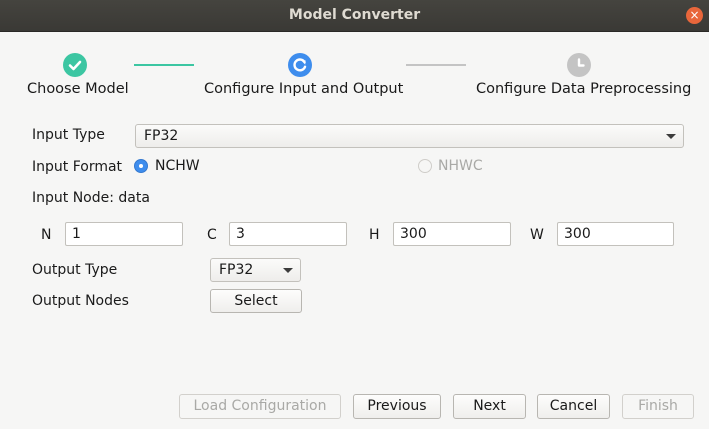  Describe the element at coordinates (177, 166) in the screenshot. I see `nchw-radio-label: NCHW` at that location.